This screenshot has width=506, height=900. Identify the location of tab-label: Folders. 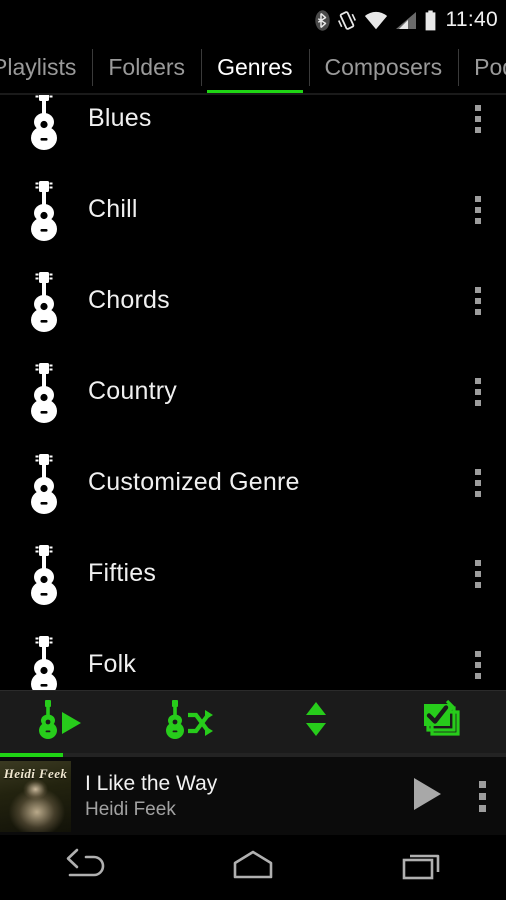
(147, 67).